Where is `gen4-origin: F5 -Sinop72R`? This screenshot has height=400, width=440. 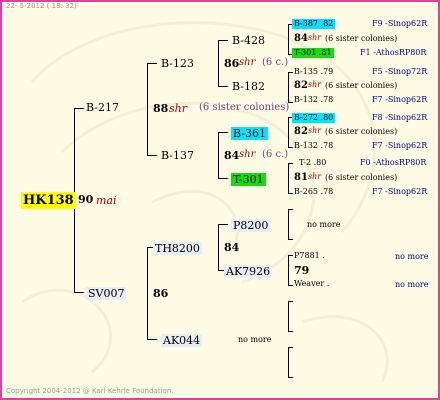 gen4-origin: F5 -Sinop72R is located at coordinates (400, 71).